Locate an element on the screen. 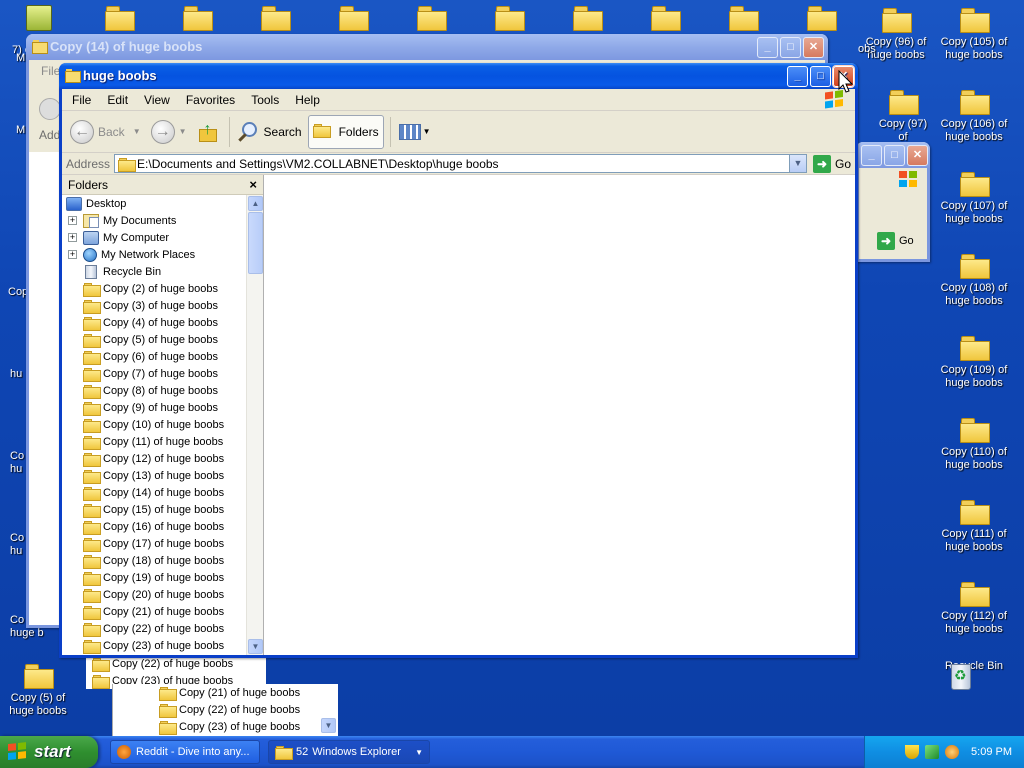 The image size is (1024, 768). desktop-icon-copy-5: Copy (5) of huge boobs is located at coordinates (38, 690).